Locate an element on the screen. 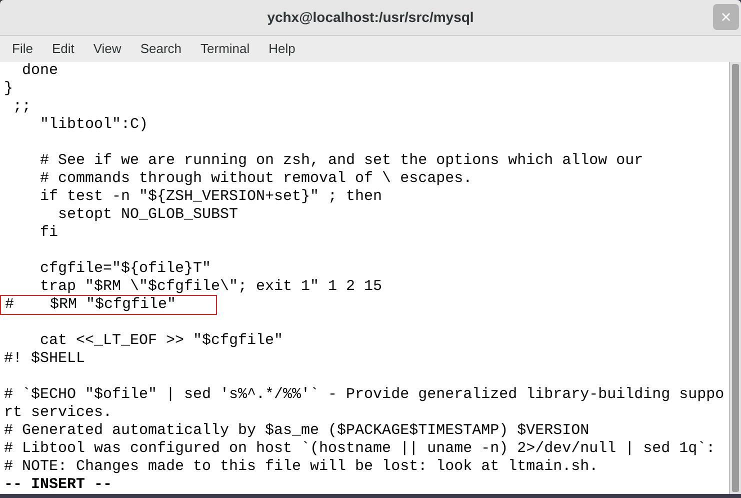  menu-item: Terminal is located at coordinates (225, 49).